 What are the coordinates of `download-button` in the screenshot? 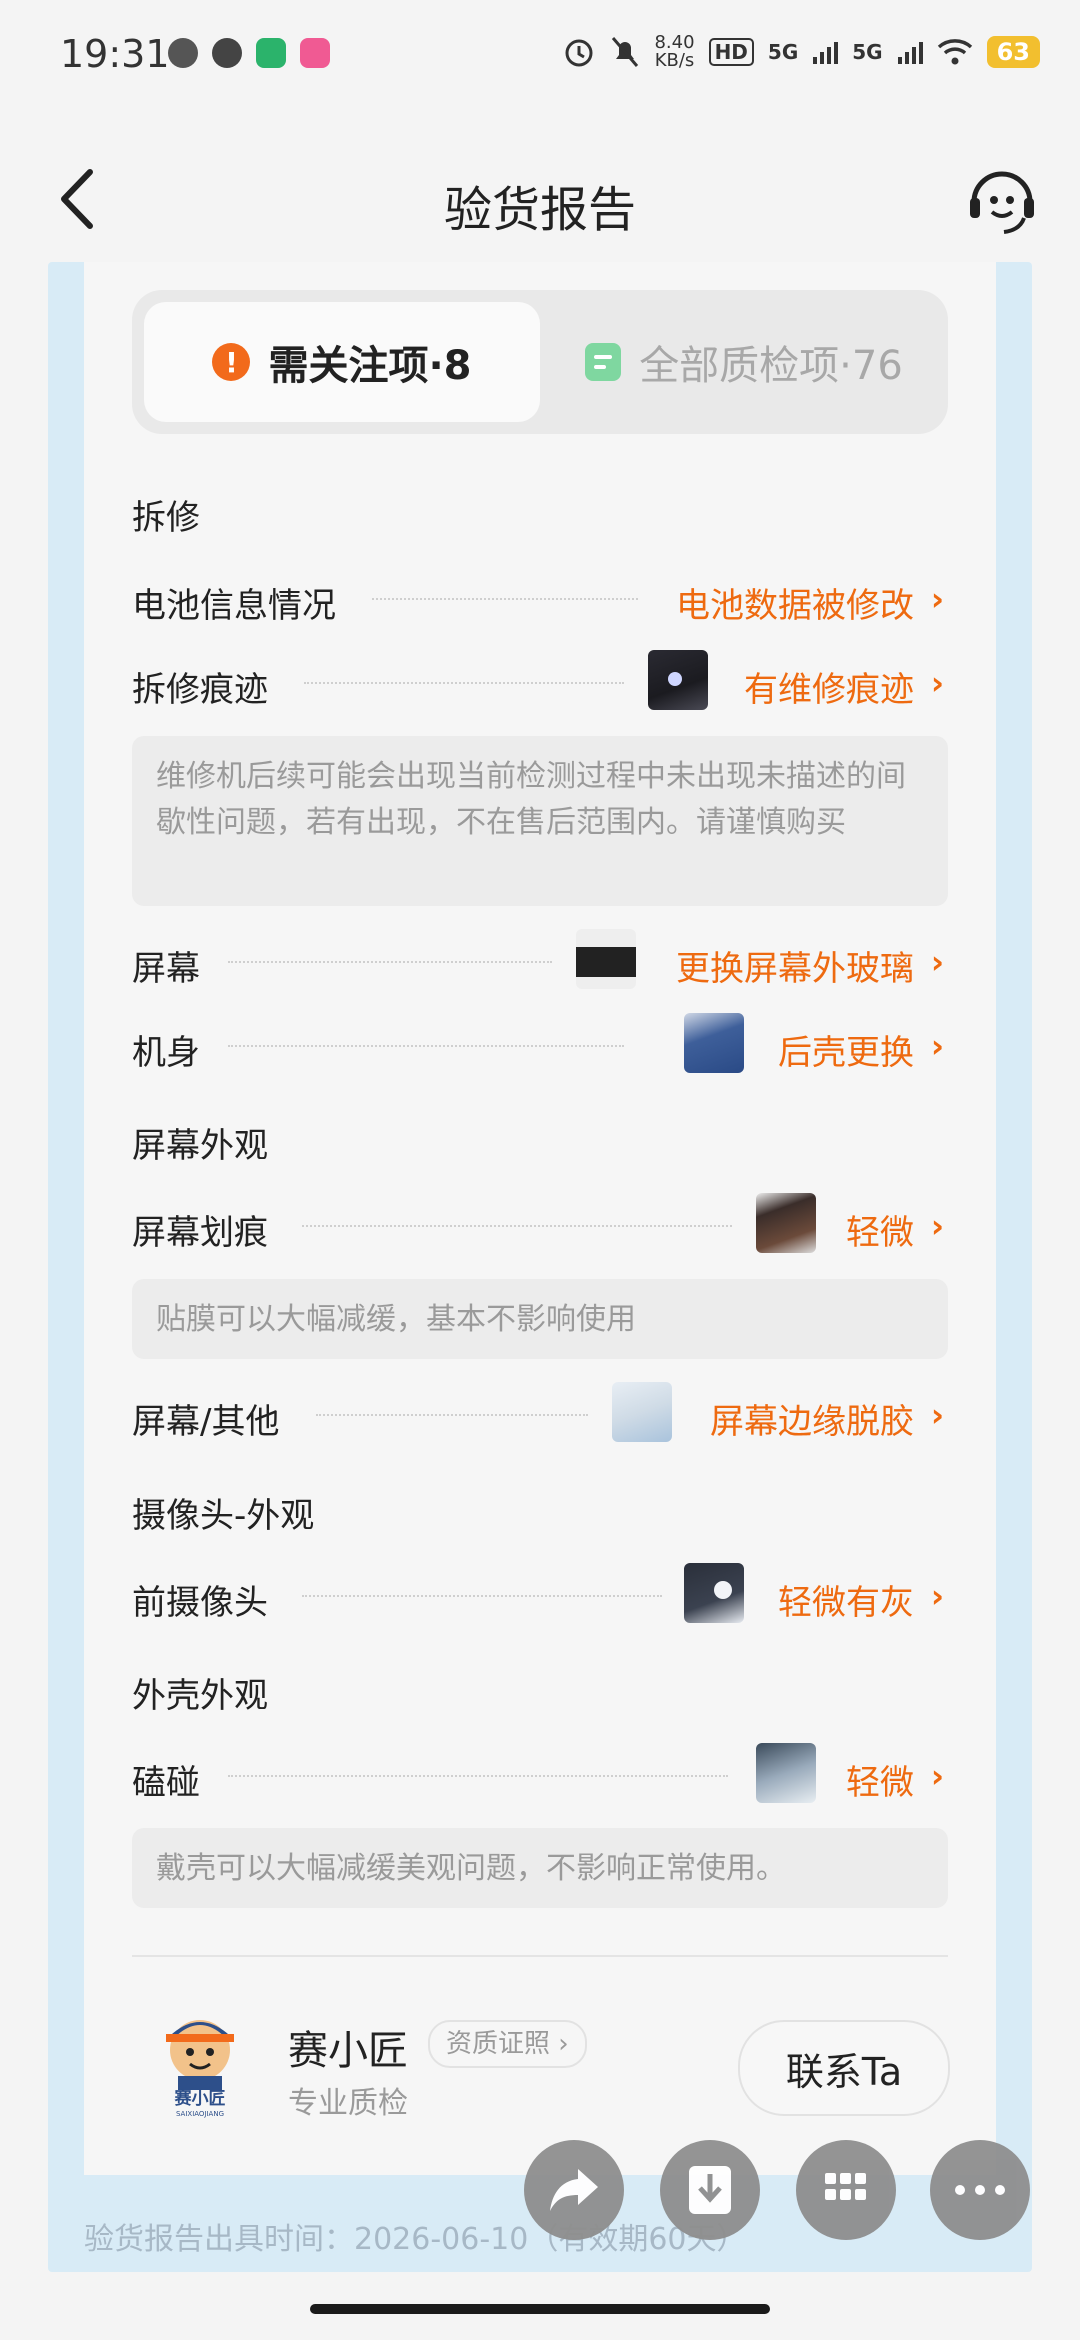 It's located at (710, 2190).